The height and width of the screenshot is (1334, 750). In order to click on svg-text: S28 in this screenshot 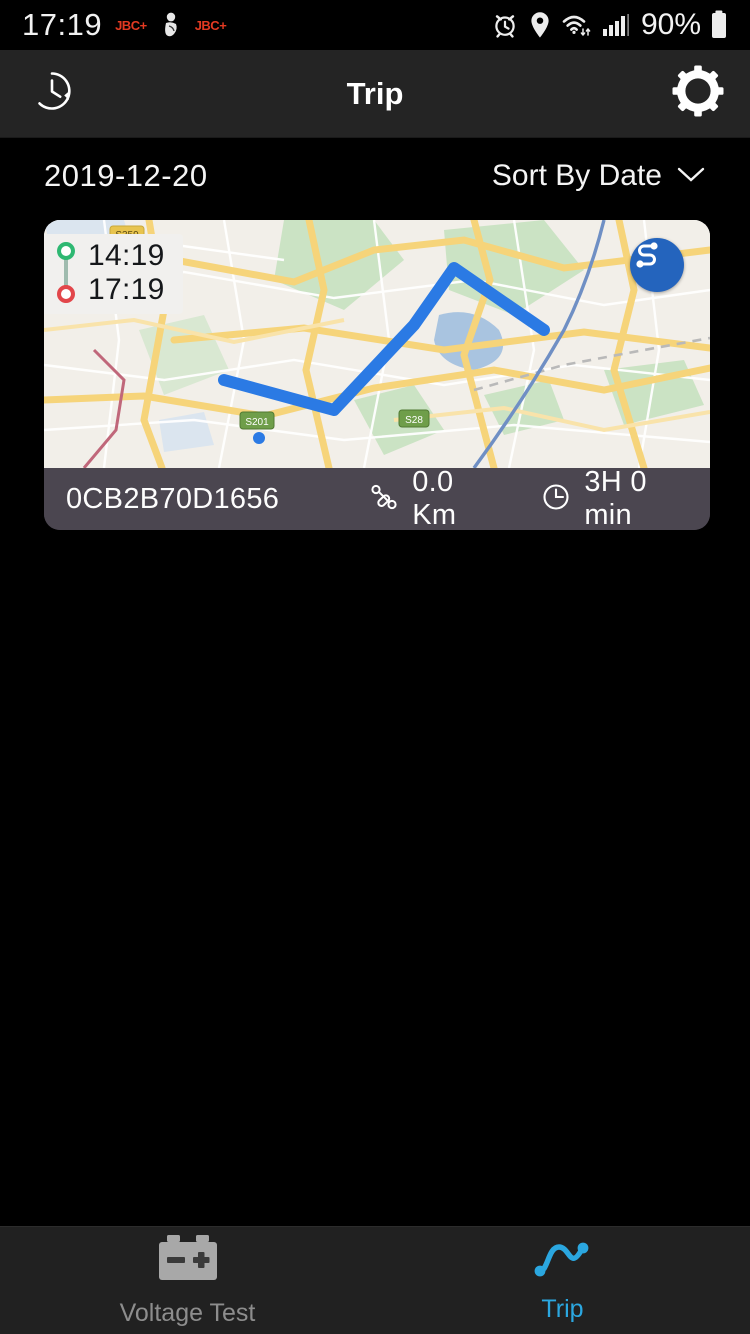, I will do `click(414, 420)`.